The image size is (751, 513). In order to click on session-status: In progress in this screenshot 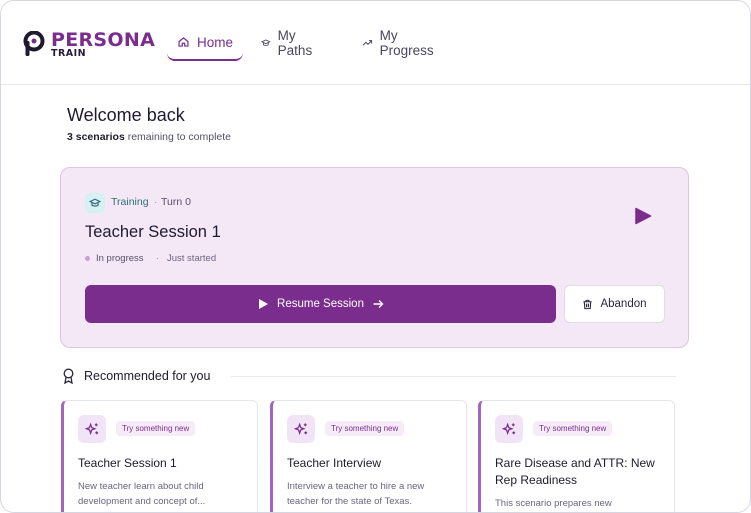, I will do `click(120, 258)`.